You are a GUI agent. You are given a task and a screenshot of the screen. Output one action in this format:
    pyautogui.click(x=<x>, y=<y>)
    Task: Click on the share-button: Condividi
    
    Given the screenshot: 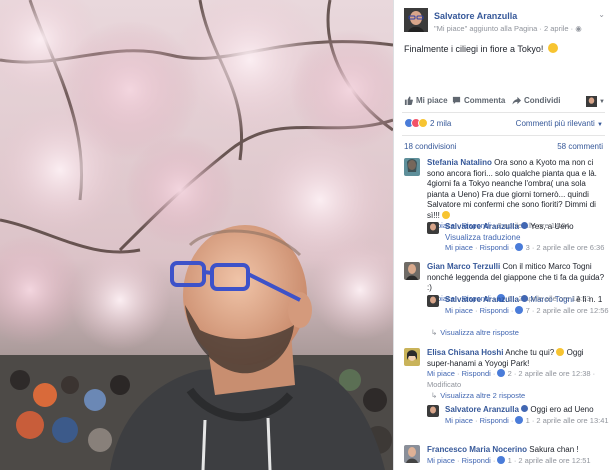 What is the action you would take?
    pyautogui.click(x=536, y=100)
    